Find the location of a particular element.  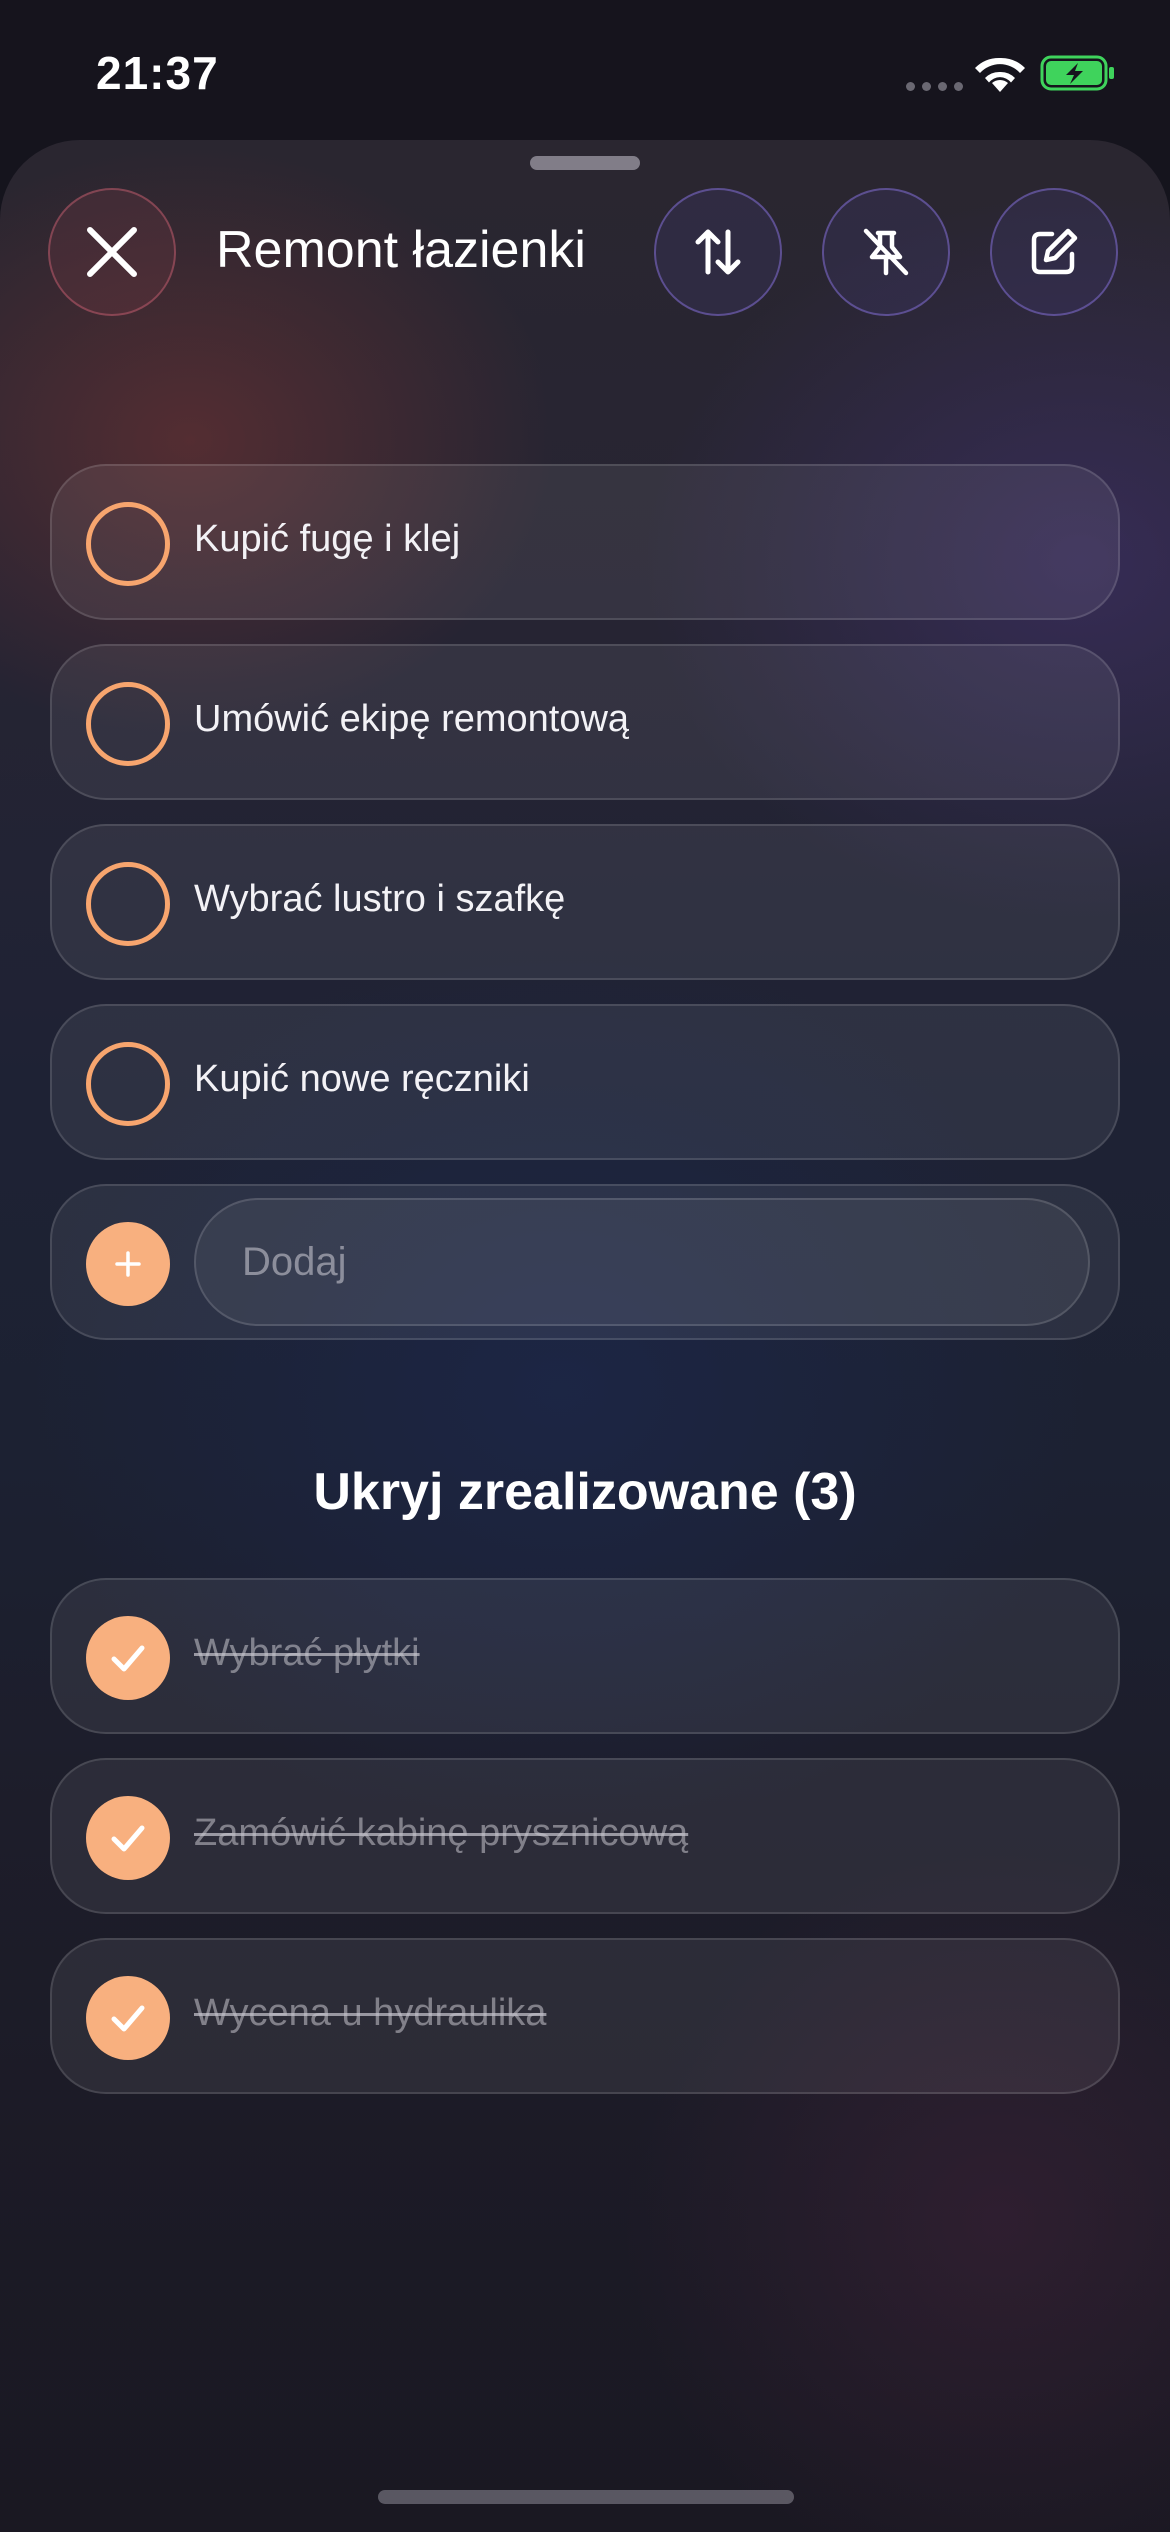

status-bar: 21:37 is located at coordinates (585, 70).